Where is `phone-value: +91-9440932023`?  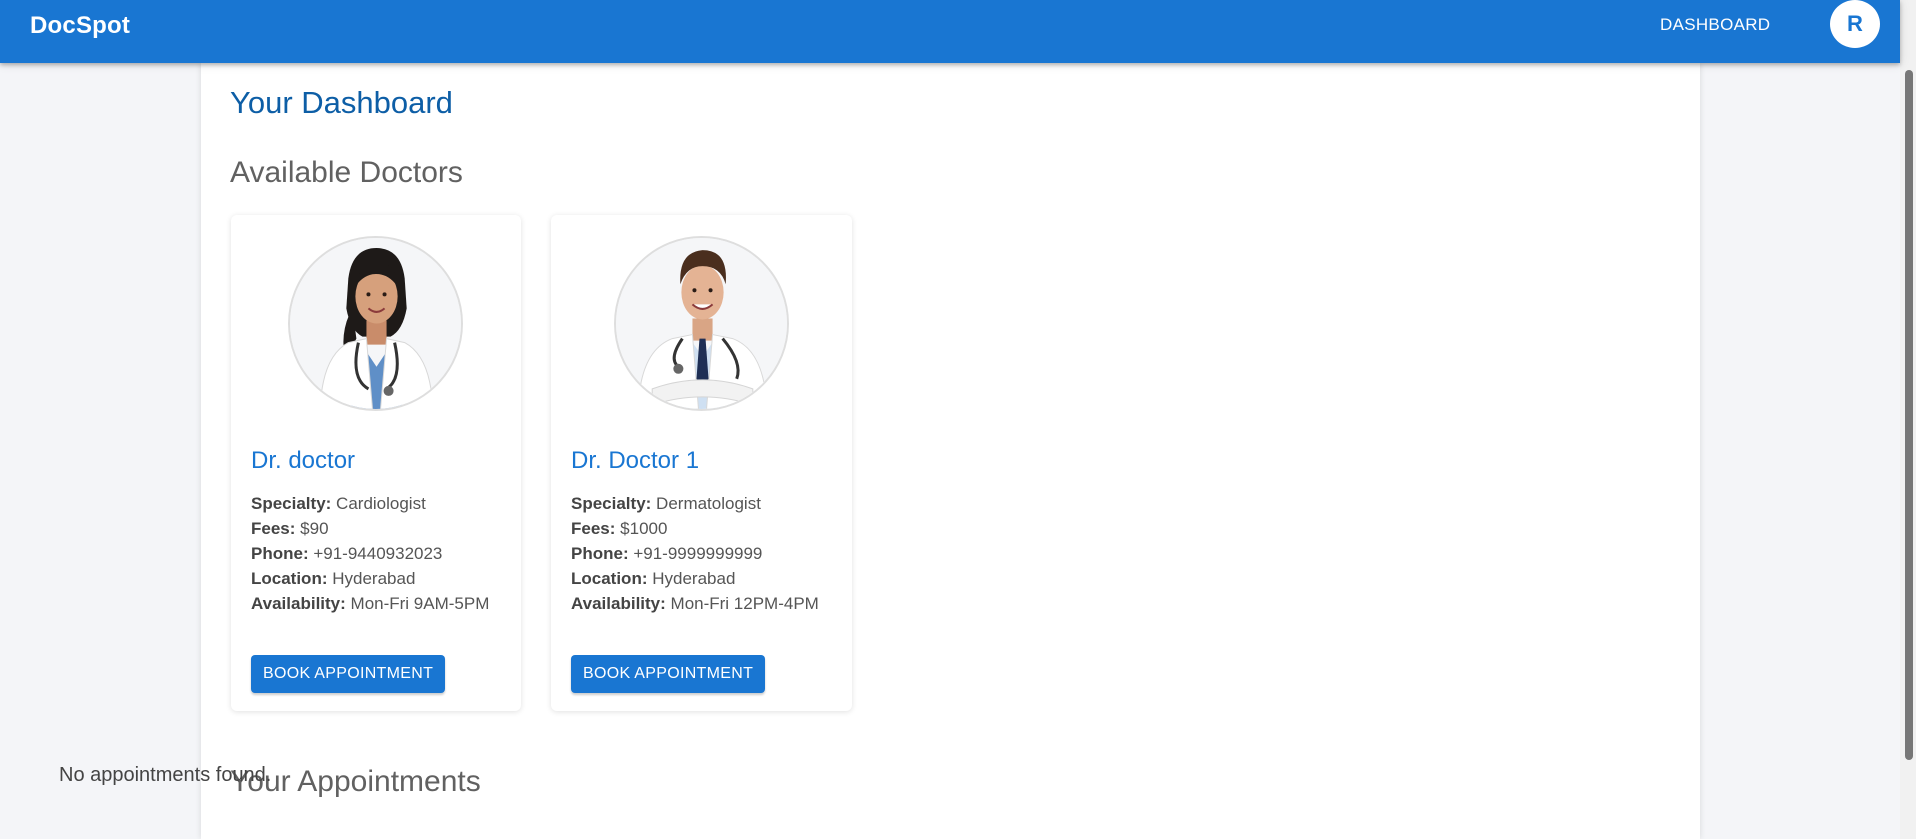
phone-value: +91-9440932023 is located at coordinates (378, 553).